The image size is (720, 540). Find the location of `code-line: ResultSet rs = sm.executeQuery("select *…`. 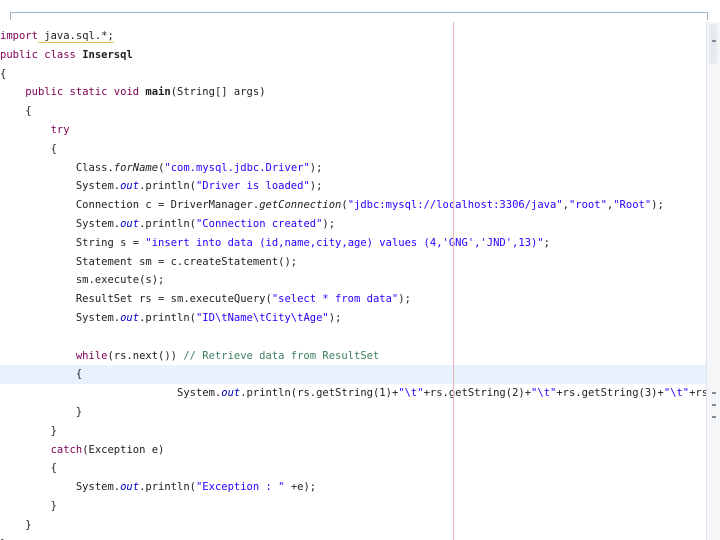

code-line: ResultSet rs = sm.executeQuery("select *… is located at coordinates (353, 299).